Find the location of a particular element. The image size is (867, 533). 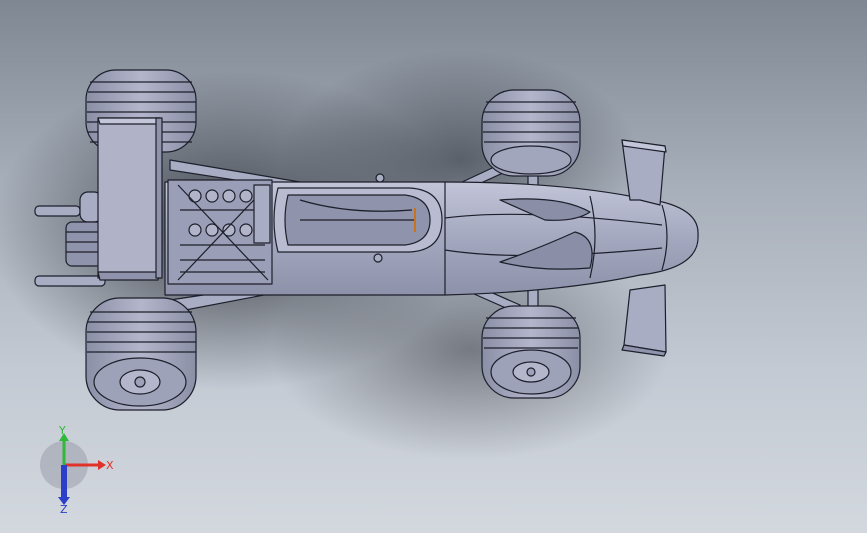

rear-right-tire is located at coordinates (141, 354).